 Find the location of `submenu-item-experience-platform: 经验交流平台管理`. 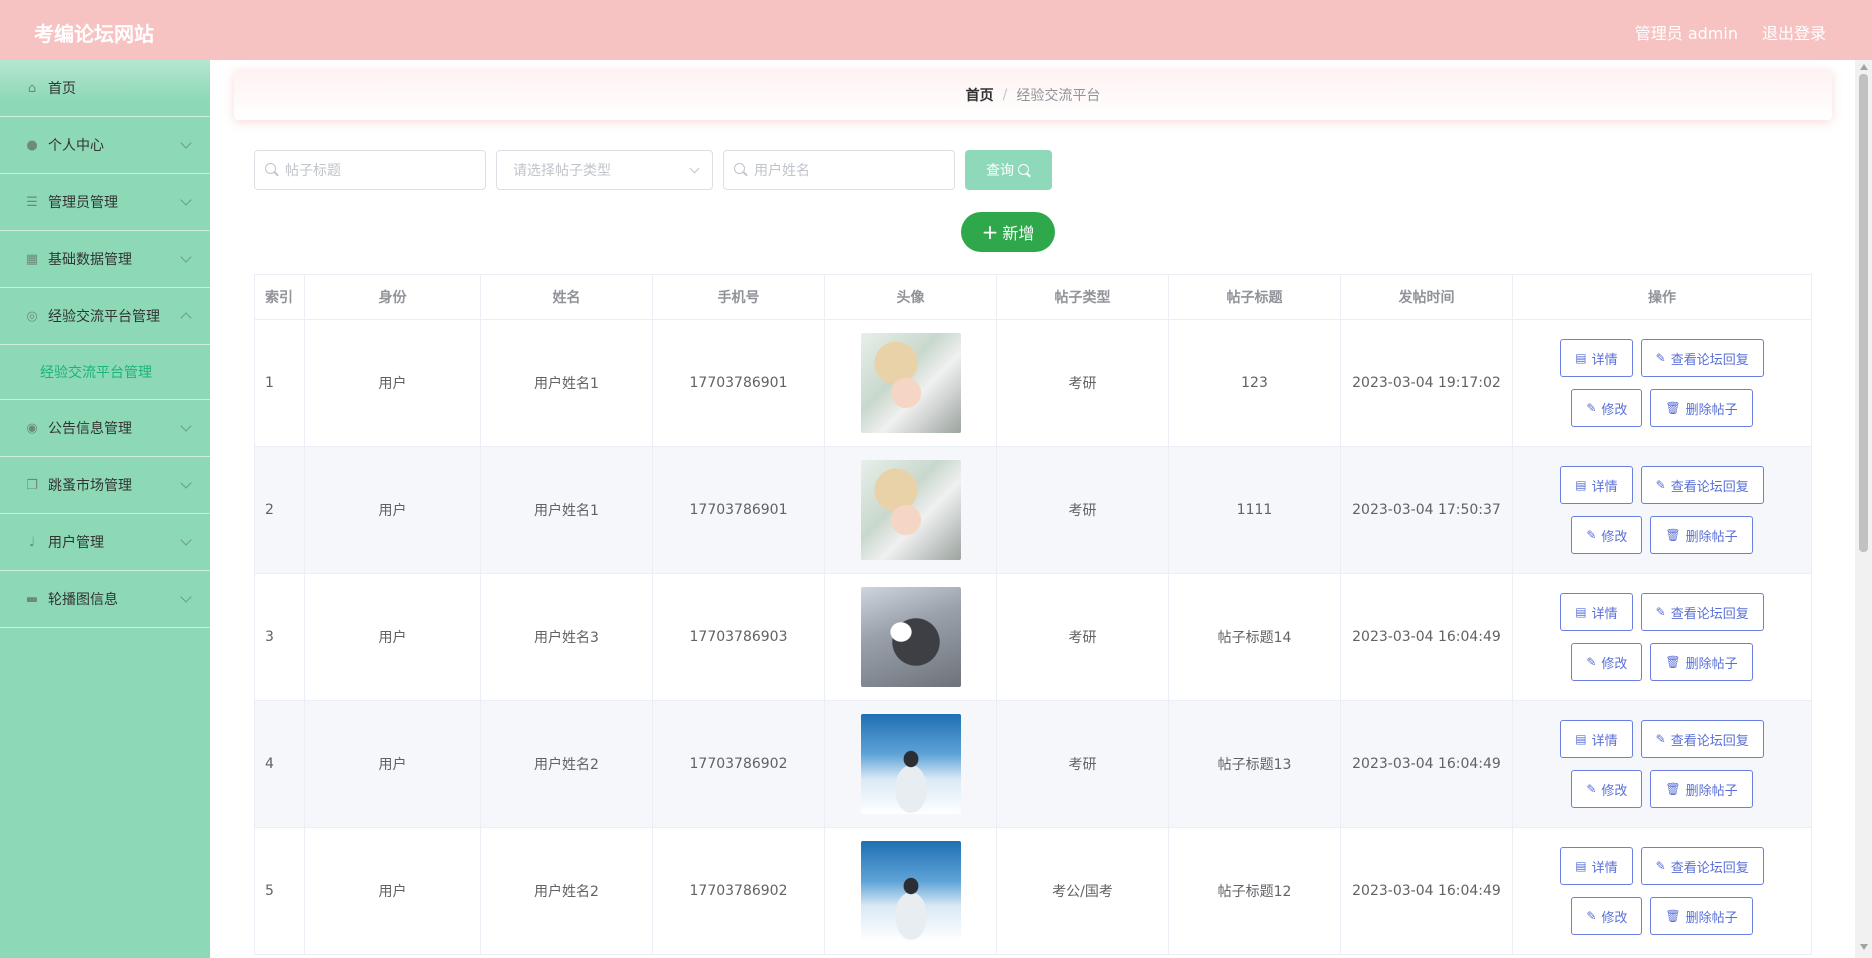

submenu-item-experience-platform: 经验交流平台管理 is located at coordinates (105, 372).